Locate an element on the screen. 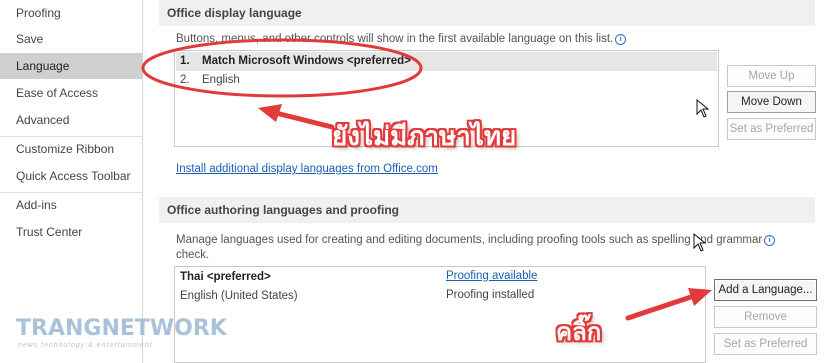 The width and height of the screenshot is (824, 363). sidebar-item-save: Save is located at coordinates (71, 39).